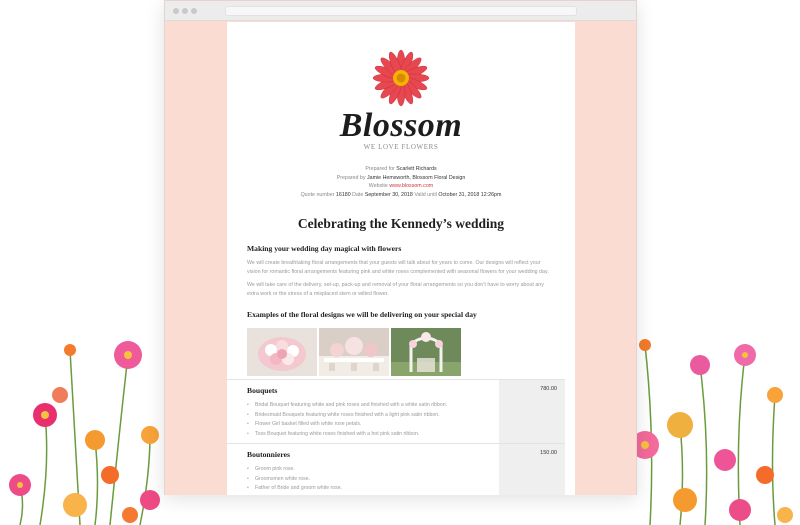  What do you see at coordinates (470, 194) in the screenshot?
I see `valid-until-value: October 31, 2018 12:26pm` at bounding box center [470, 194].